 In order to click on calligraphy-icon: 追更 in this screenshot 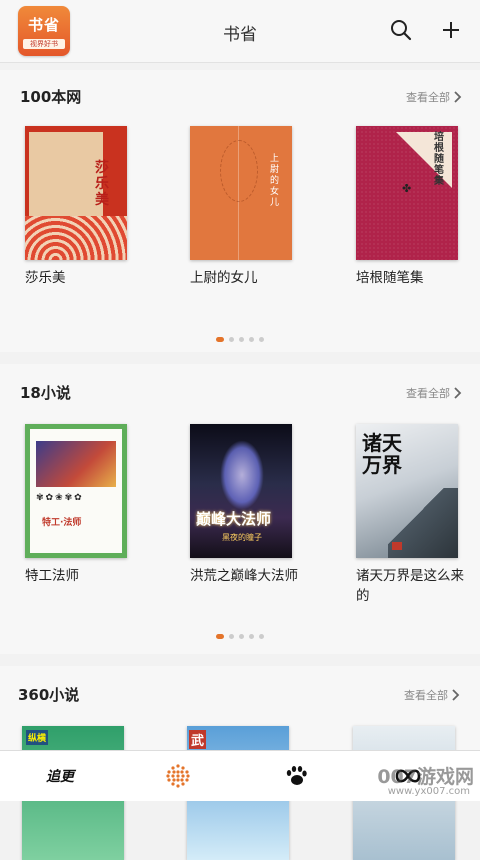, I will do `click(60, 777)`.